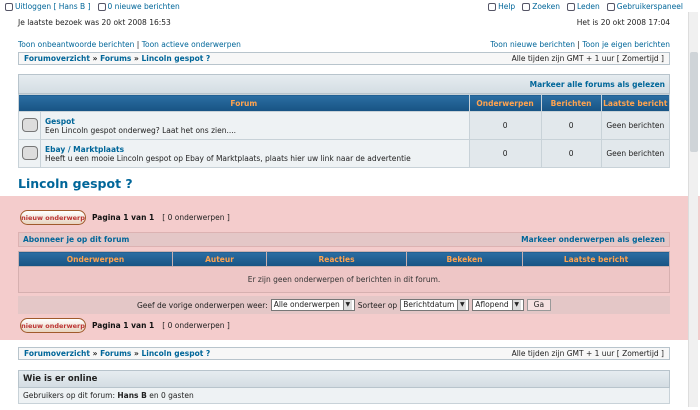 The image size is (700, 410). What do you see at coordinates (95, 259) in the screenshot?
I see `col-topics: Onderwerpen` at bounding box center [95, 259].